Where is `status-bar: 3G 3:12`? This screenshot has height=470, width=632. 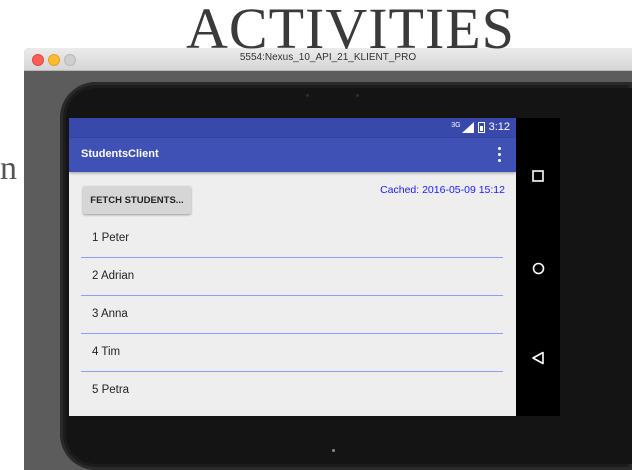
status-bar: 3G 3:12 is located at coordinates (292, 128).